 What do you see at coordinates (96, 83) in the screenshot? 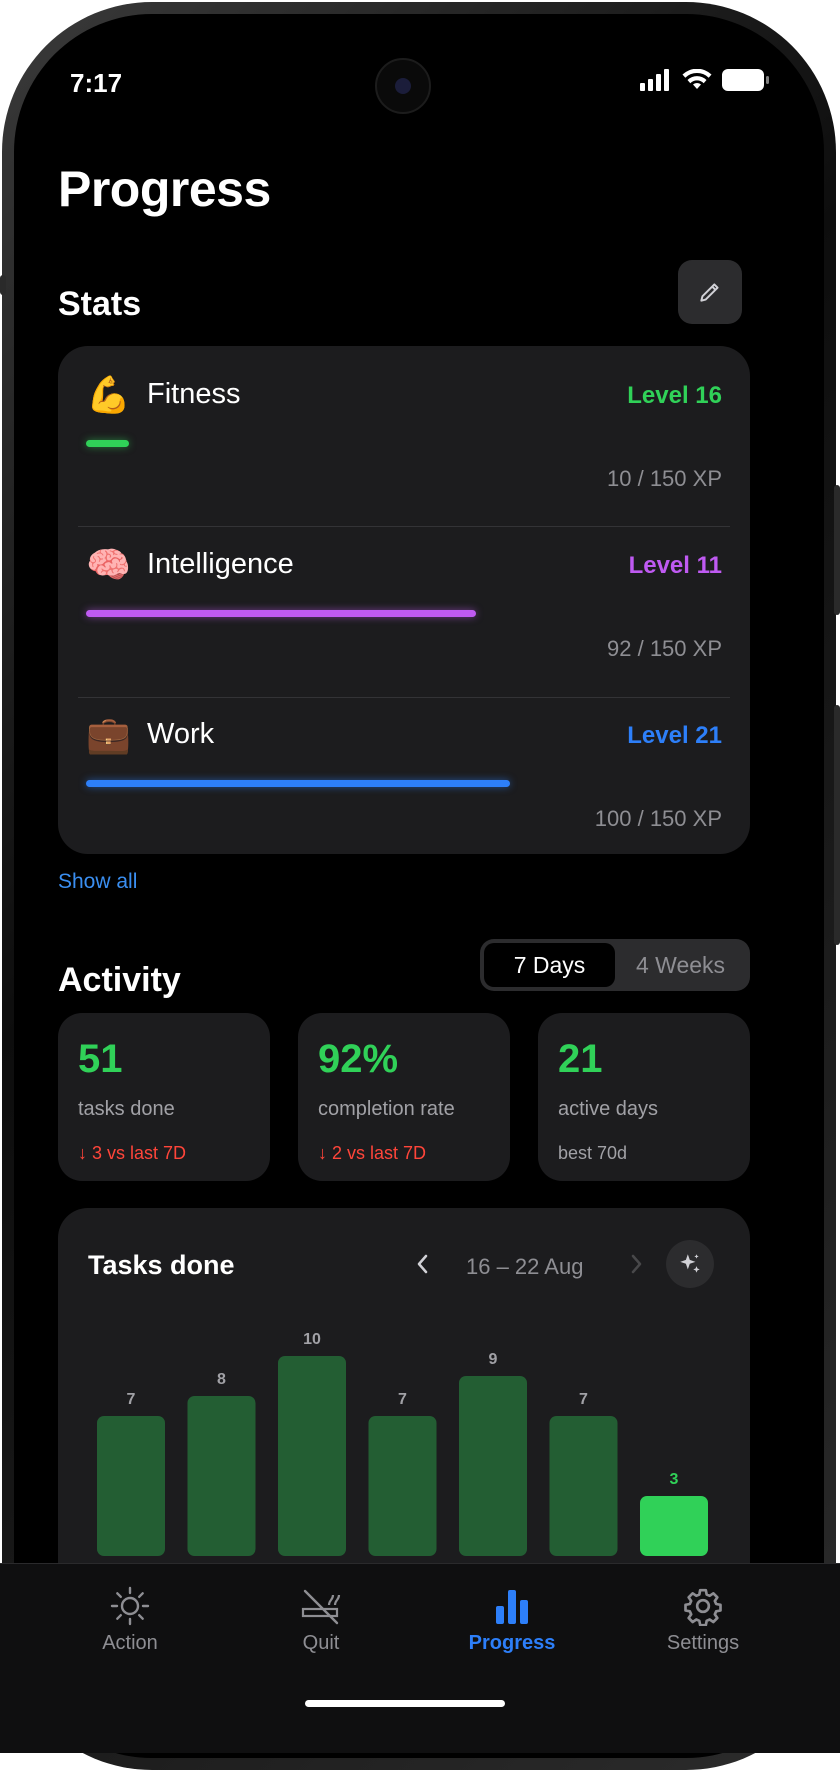
I see `status-time: 7:17` at bounding box center [96, 83].